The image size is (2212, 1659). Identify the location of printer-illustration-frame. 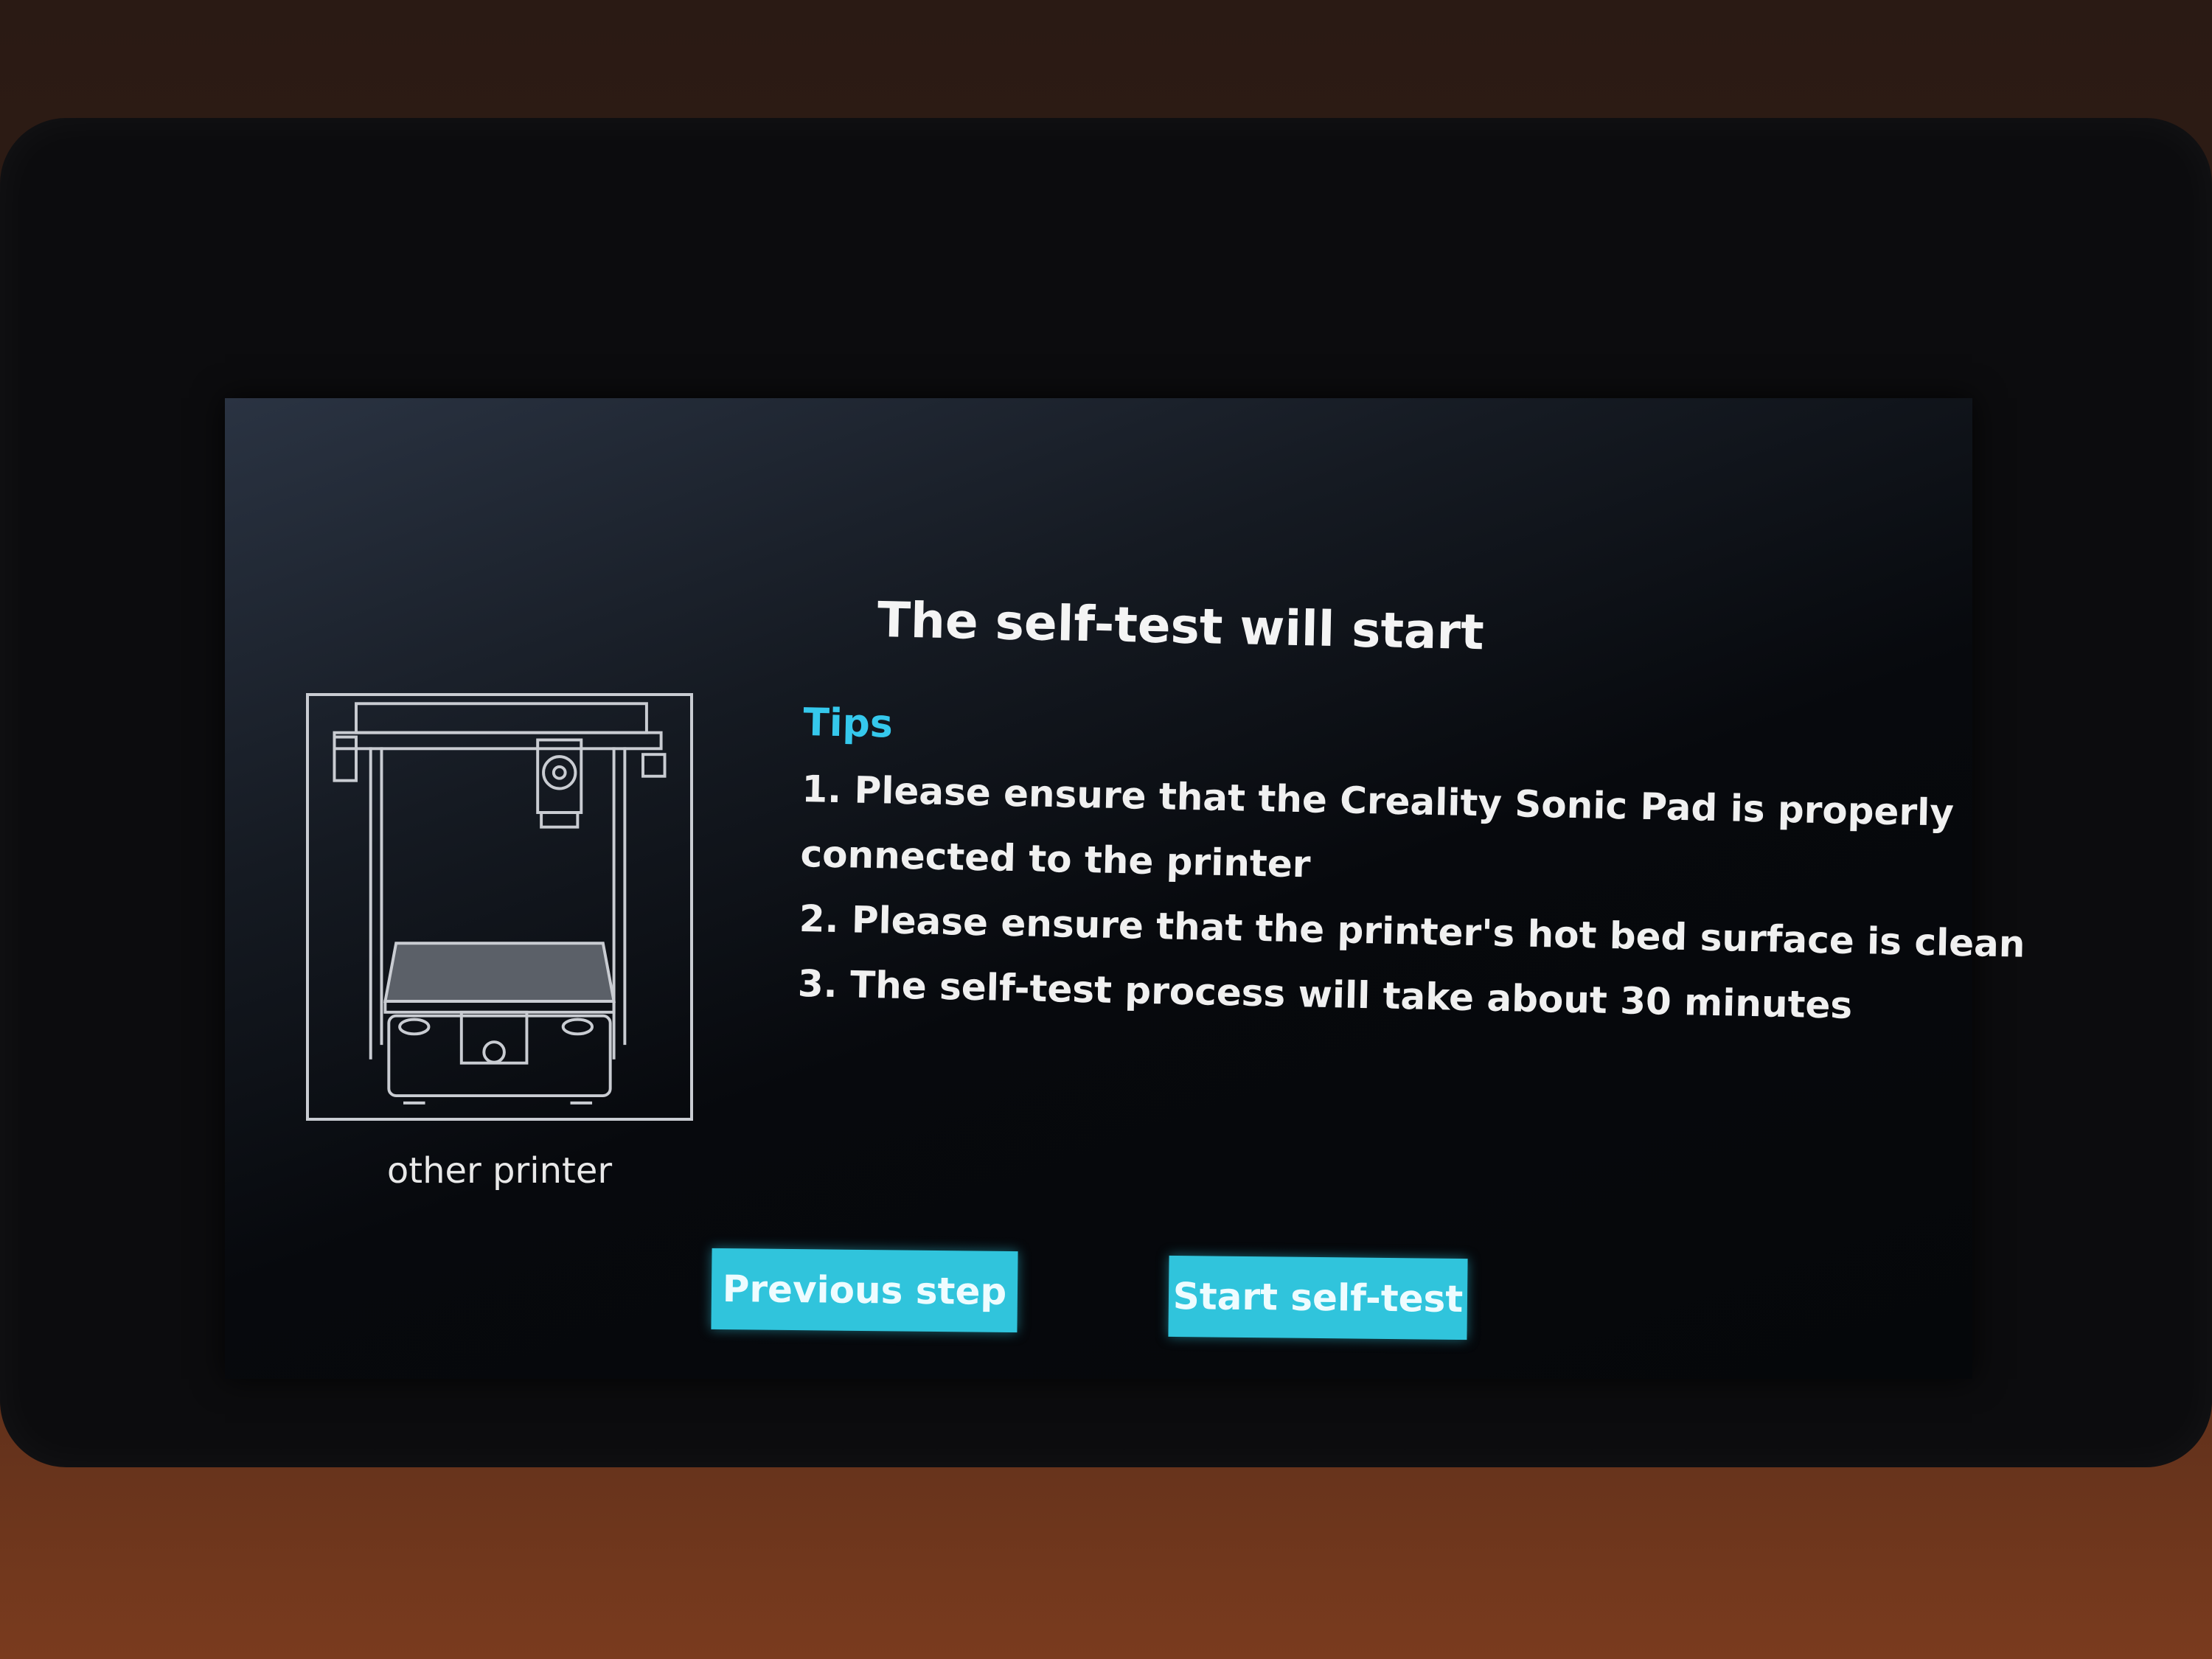
(499, 907).